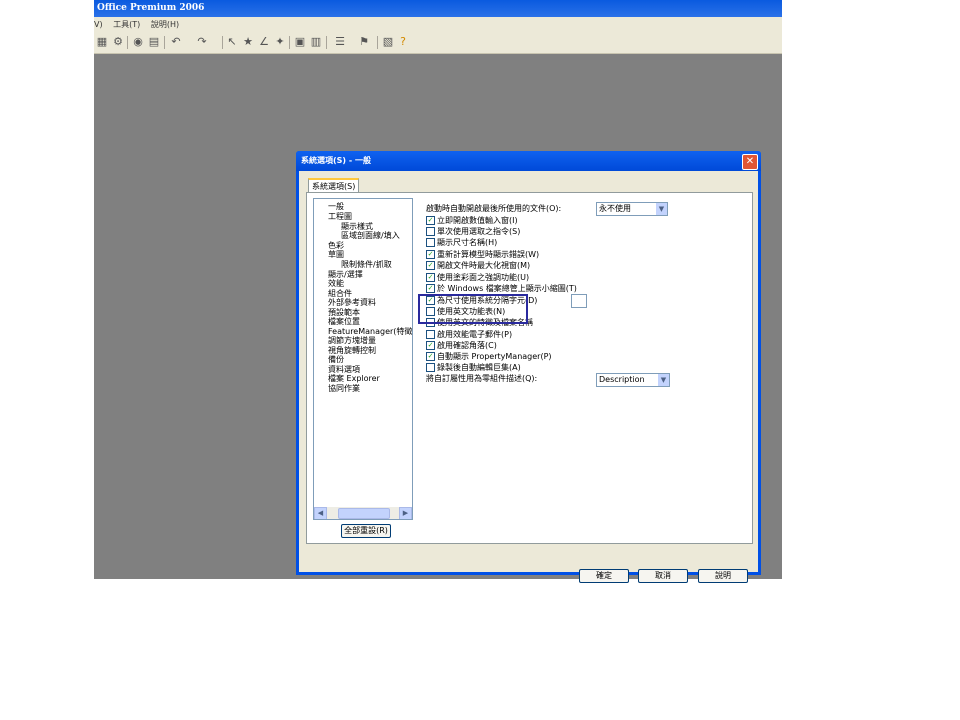 The height and width of the screenshot is (720, 960). I want to click on toolbar-print-icon: ▦, so click(102, 42).